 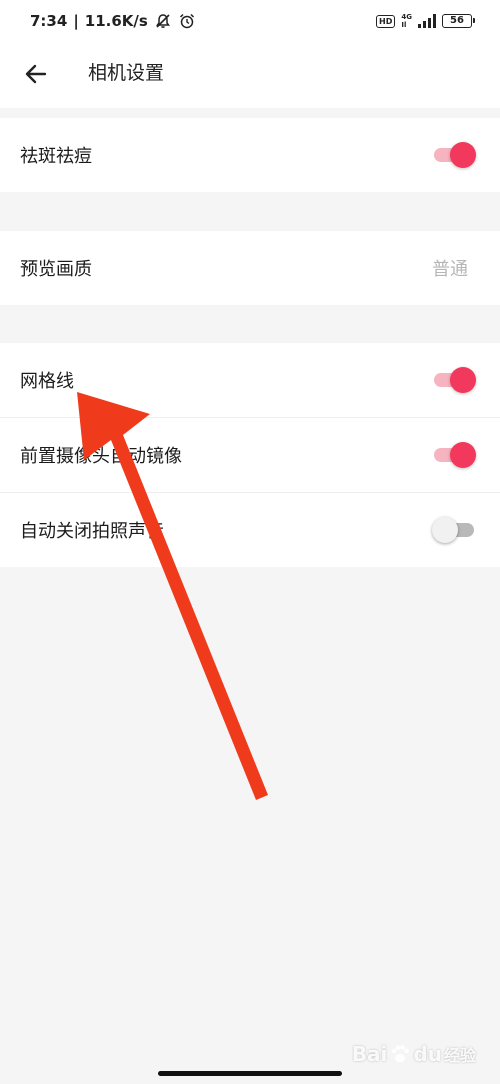 I want to click on setting-label: 预览画质, so click(x=56, y=269).